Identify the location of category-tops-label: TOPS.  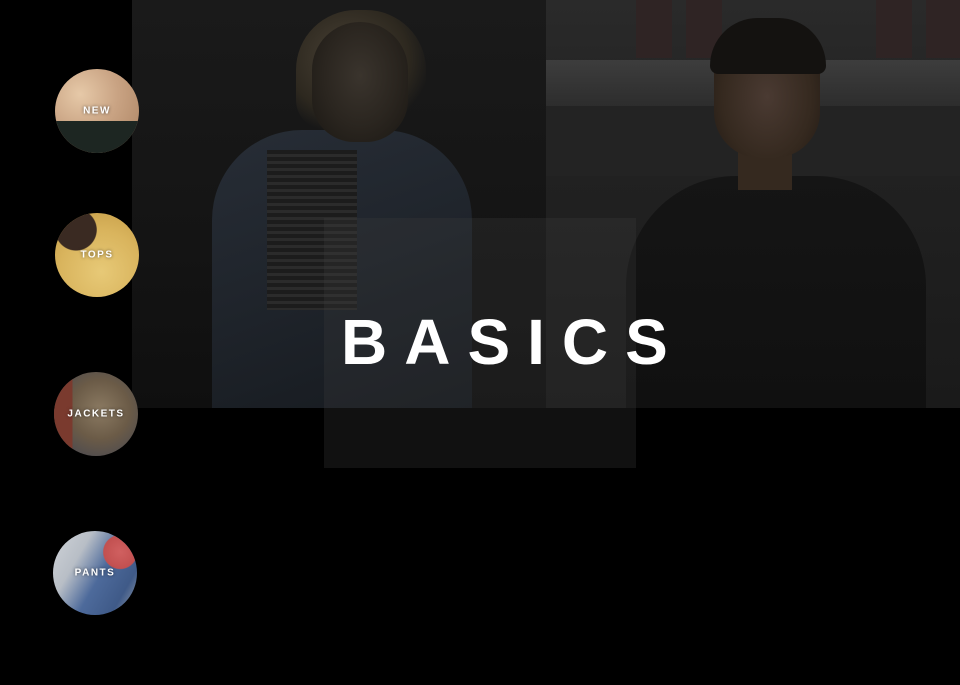
(97, 255).